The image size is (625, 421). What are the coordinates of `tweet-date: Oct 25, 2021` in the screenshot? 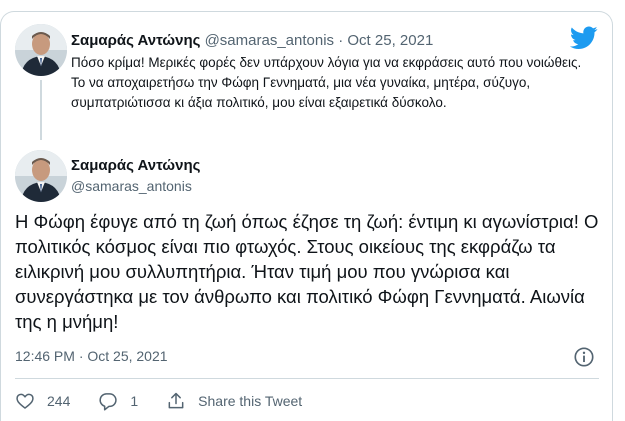 It's located at (390, 40).